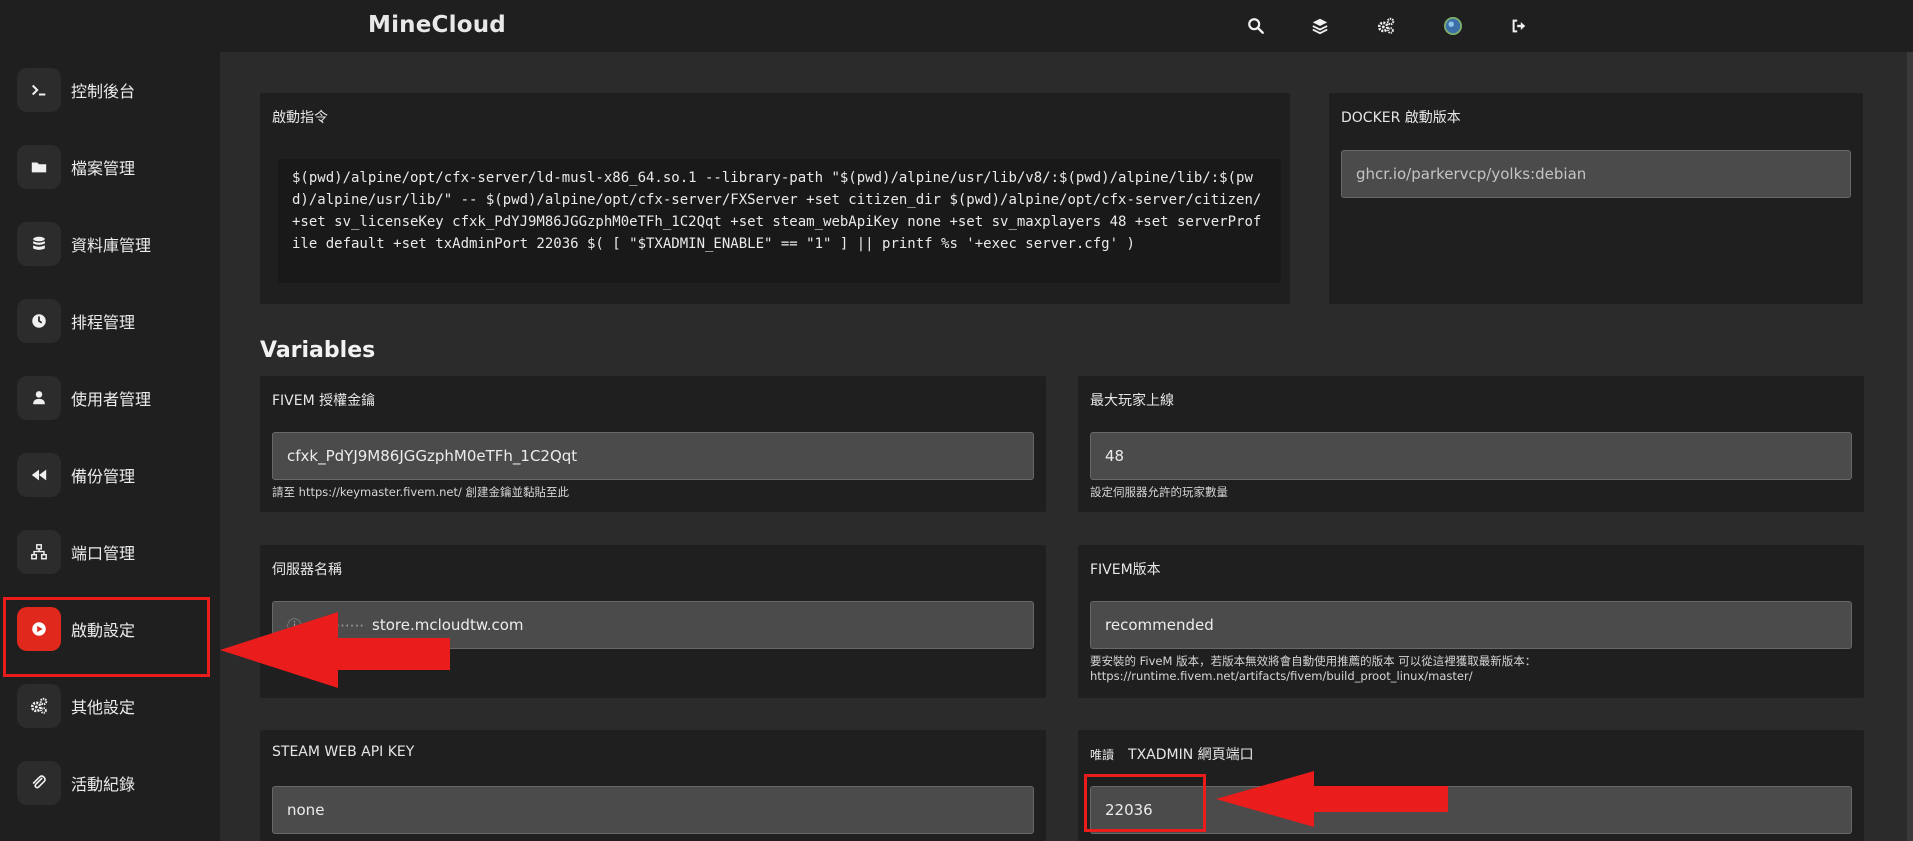  What do you see at coordinates (39, 475) in the screenshot?
I see `rewind-icon` at bounding box center [39, 475].